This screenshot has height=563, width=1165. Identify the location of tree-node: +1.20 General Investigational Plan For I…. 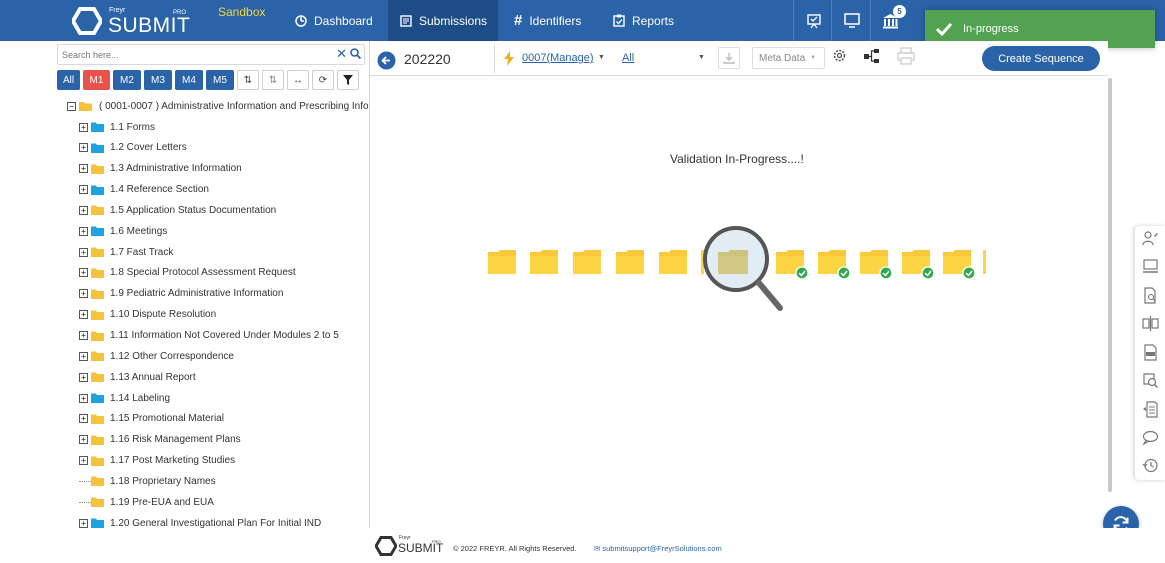
(200, 520).